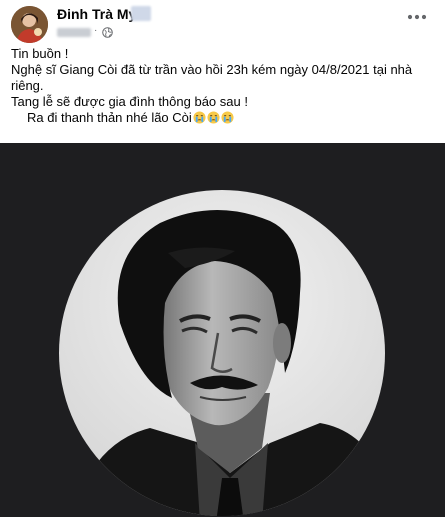  Describe the element at coordinates (109, 117) in the screenshot. I see `post-line-4-text: Ra đi thanh thản nhé lão Còi` at that location.